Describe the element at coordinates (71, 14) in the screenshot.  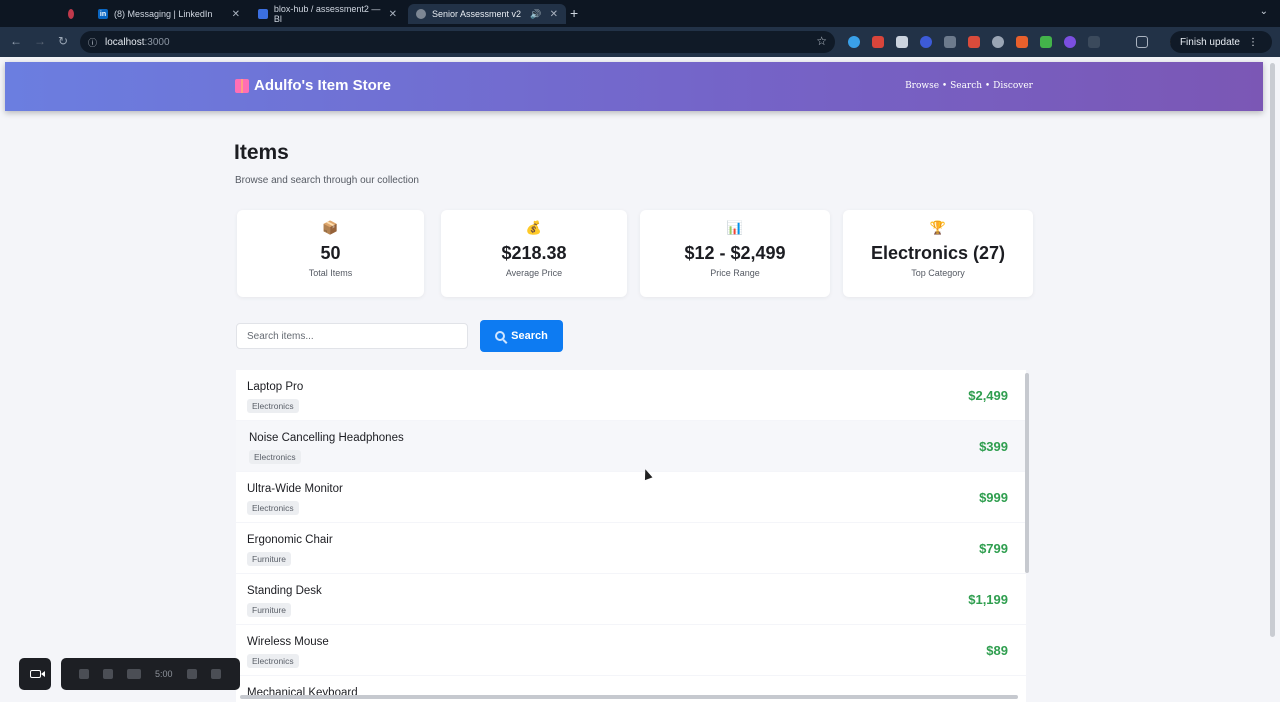
I see `record-icon` at that location.